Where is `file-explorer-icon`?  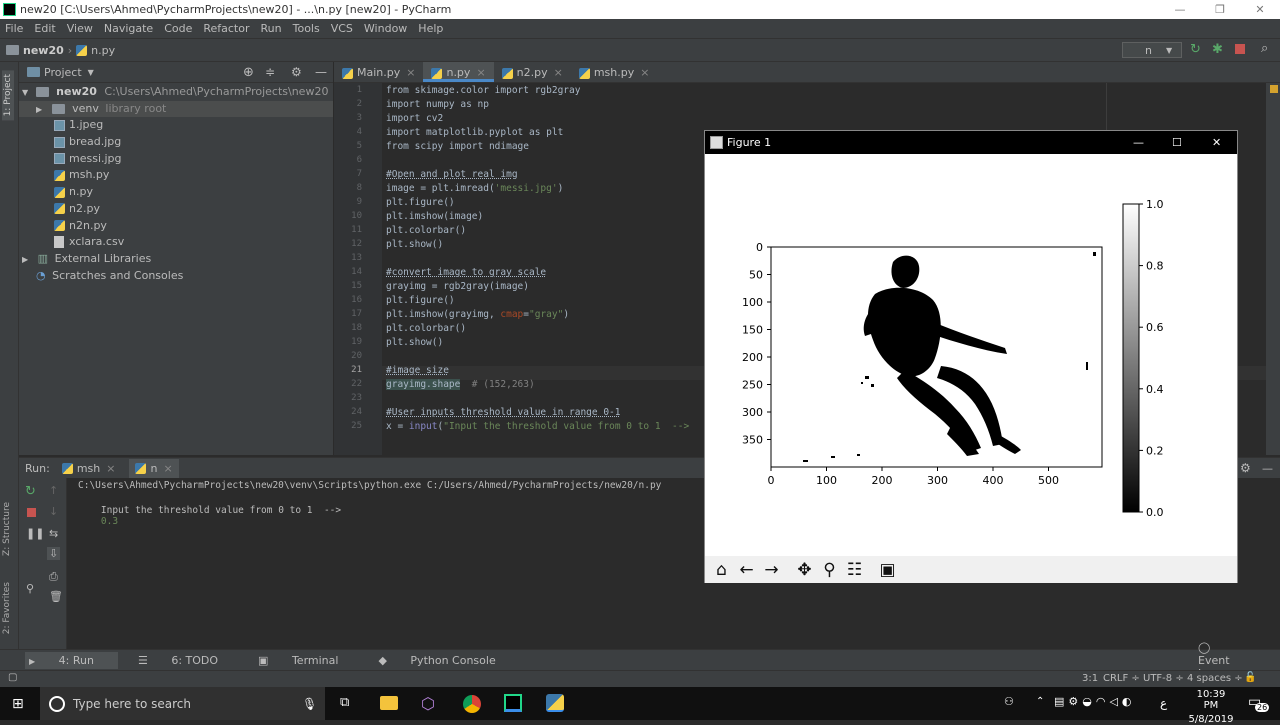
file-explorer-icon is located at coordinates (389, 703).